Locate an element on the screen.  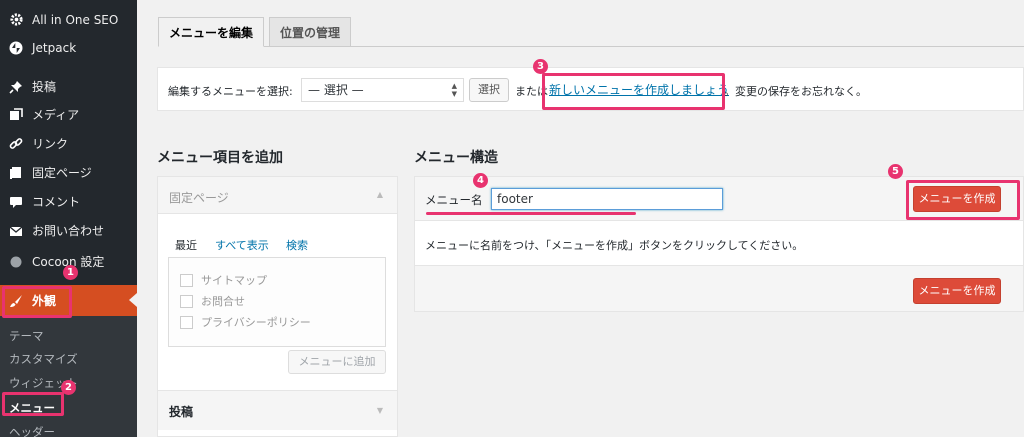
menu-instruction-text: メニューに名前をつけ、「メニューを作成」ボタンをクリックしてください。 is located at coordinates (614, 245).